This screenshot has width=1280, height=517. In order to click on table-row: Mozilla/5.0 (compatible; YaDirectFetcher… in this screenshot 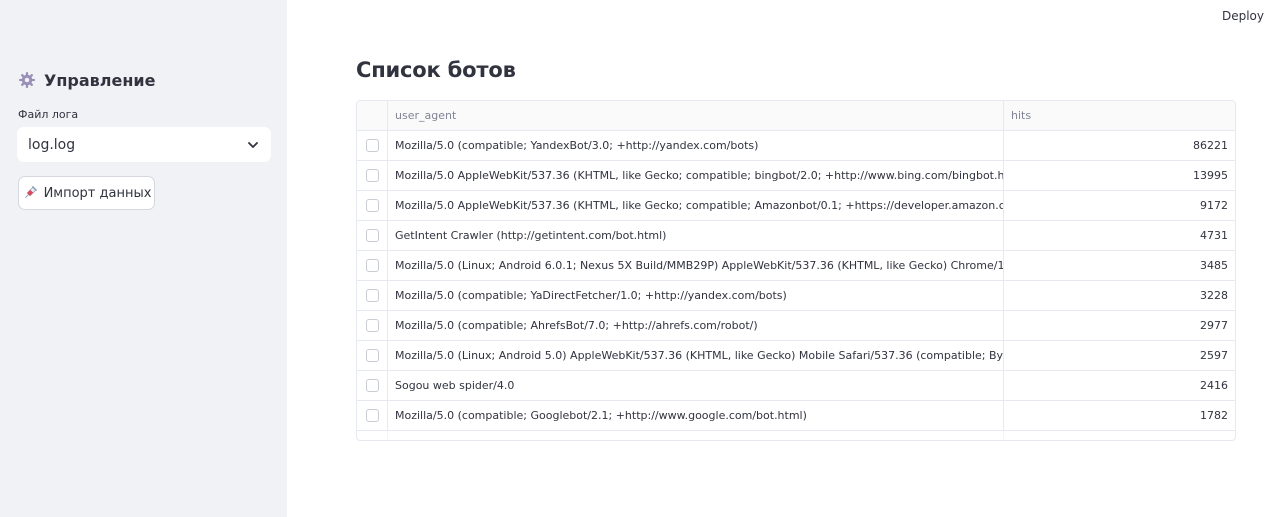, I will do `click(796, 296)`.